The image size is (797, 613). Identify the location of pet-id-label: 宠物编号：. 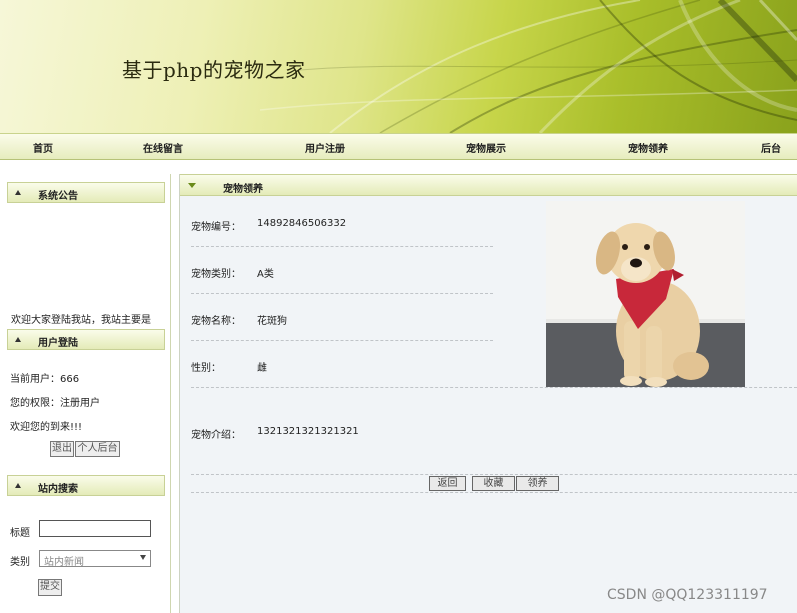
(216, 227).